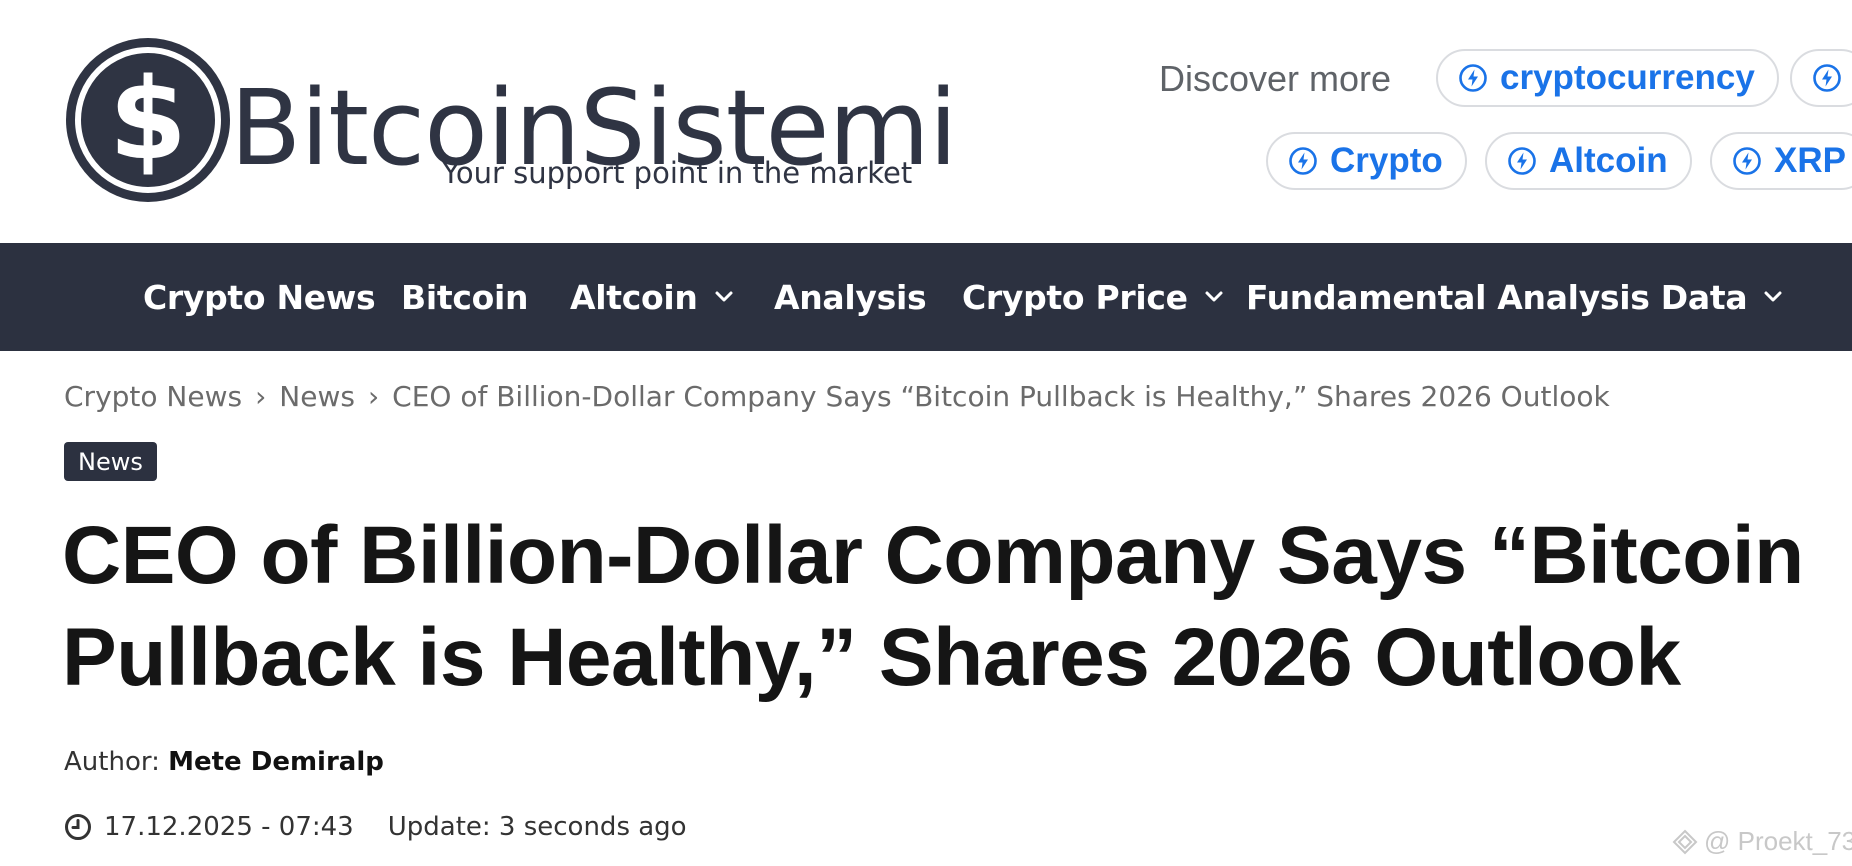 Image resolution: width=1852 pixels, height=866 pixels. I want to click on article-meta: 17.12.2025 - 07:43 Update: 3 seconds ago, so click(375, 827).